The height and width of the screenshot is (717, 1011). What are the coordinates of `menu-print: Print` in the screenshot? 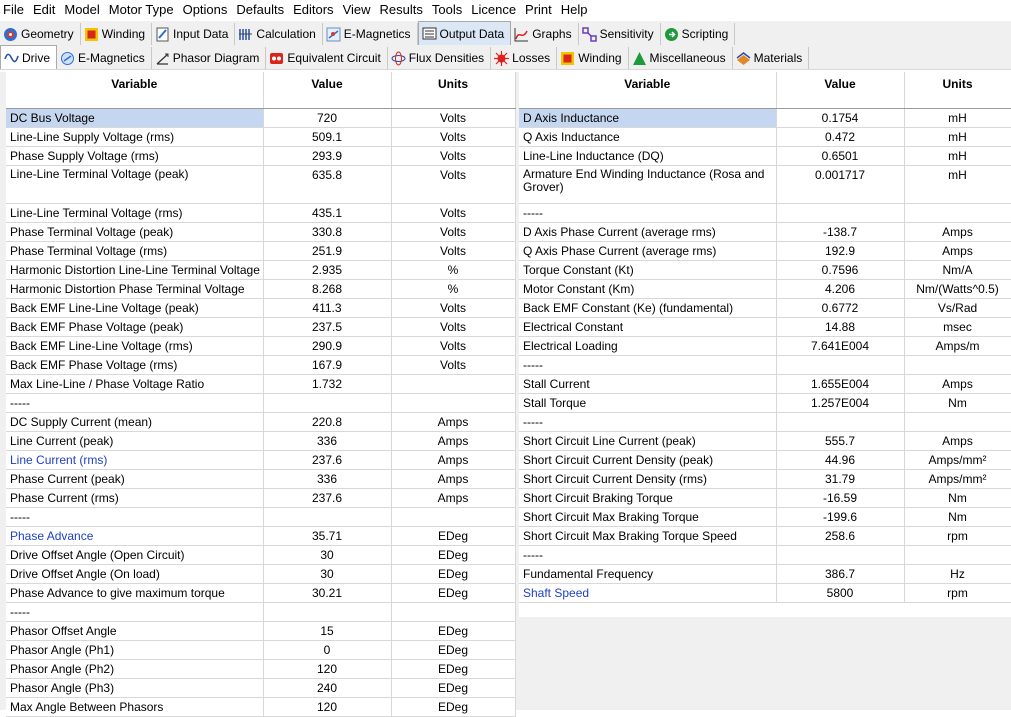 It's located at (539, 10).